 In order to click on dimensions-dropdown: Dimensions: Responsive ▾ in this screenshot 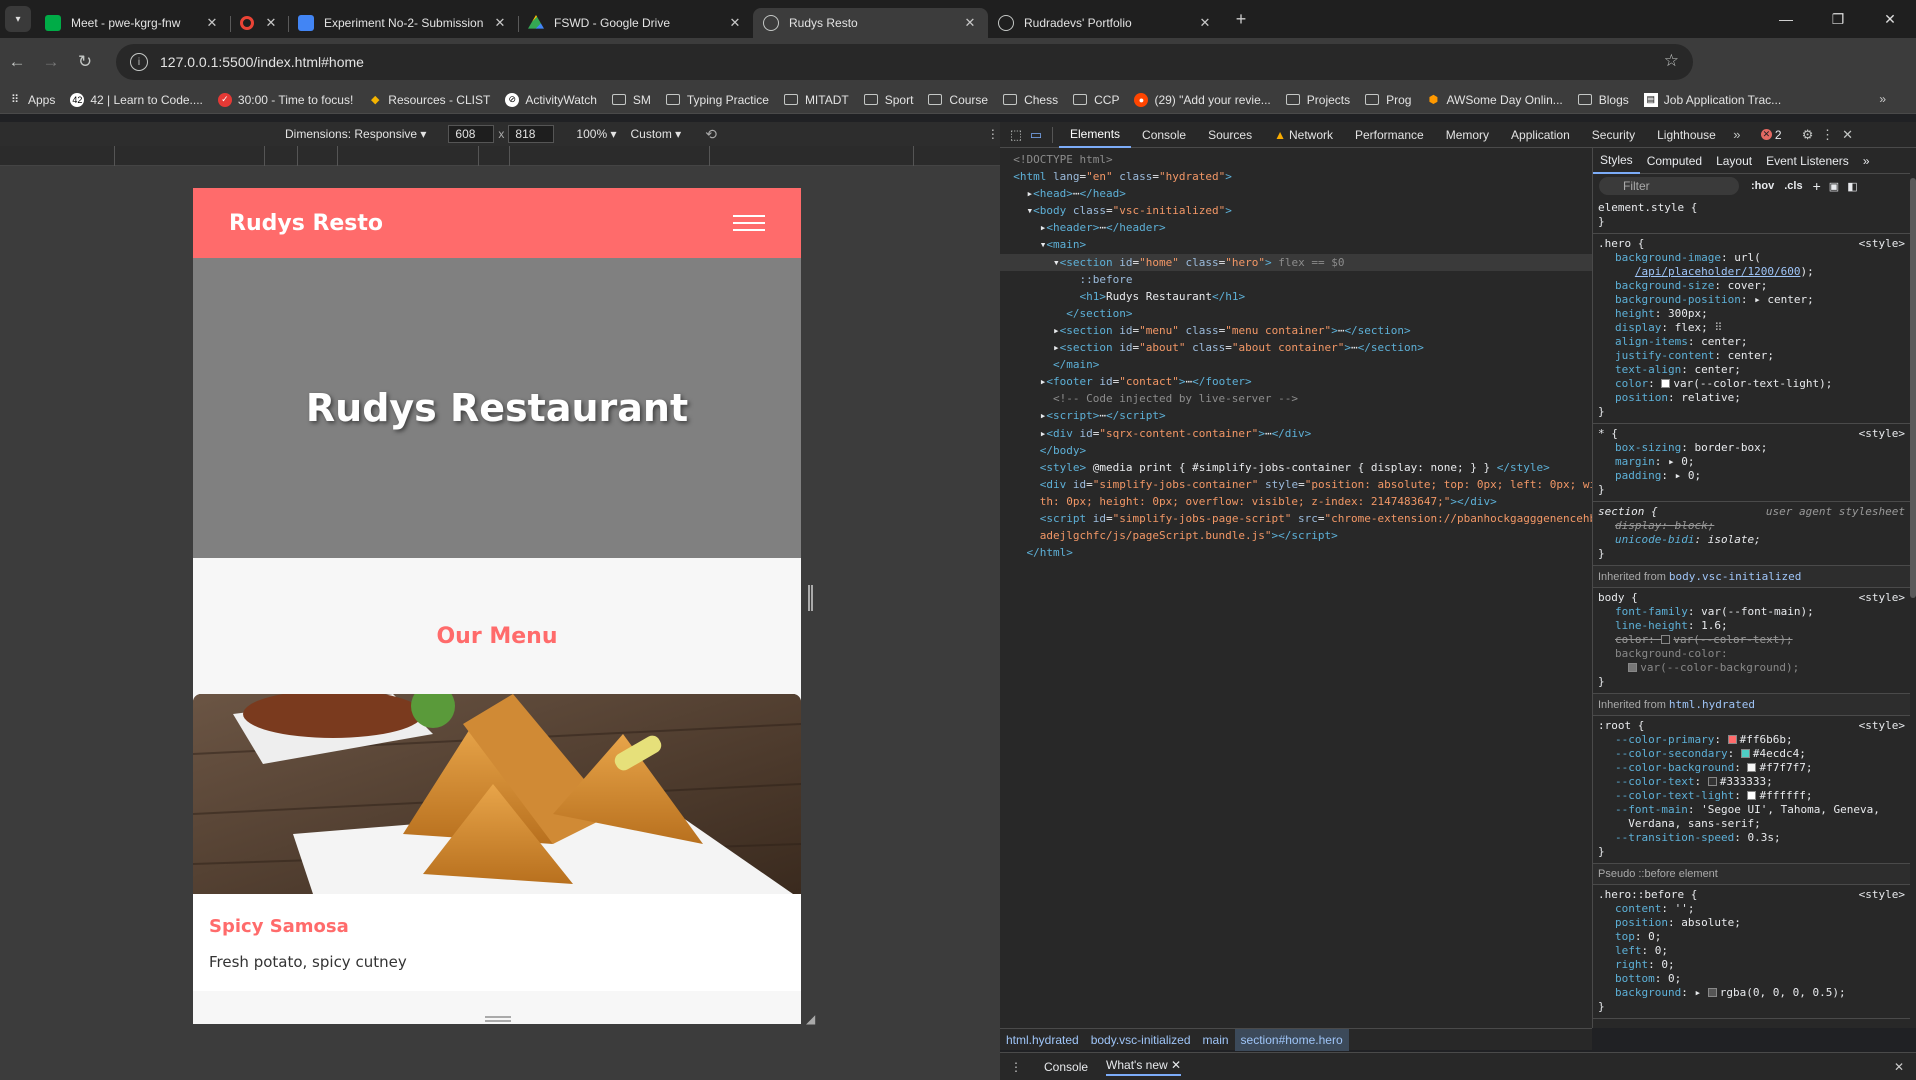, I will do `click(355, 134)`.